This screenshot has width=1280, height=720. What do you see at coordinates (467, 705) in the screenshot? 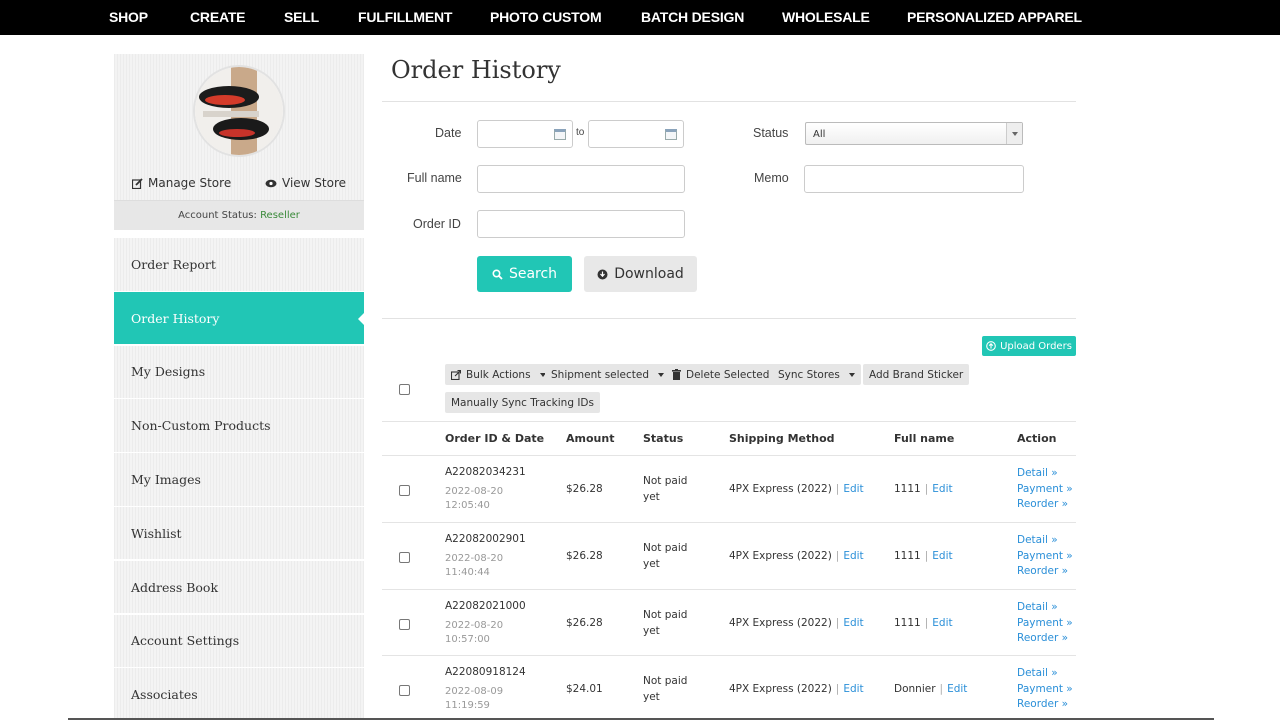
I see `order-time: 11:19:59` at bounding box center [467, 705].